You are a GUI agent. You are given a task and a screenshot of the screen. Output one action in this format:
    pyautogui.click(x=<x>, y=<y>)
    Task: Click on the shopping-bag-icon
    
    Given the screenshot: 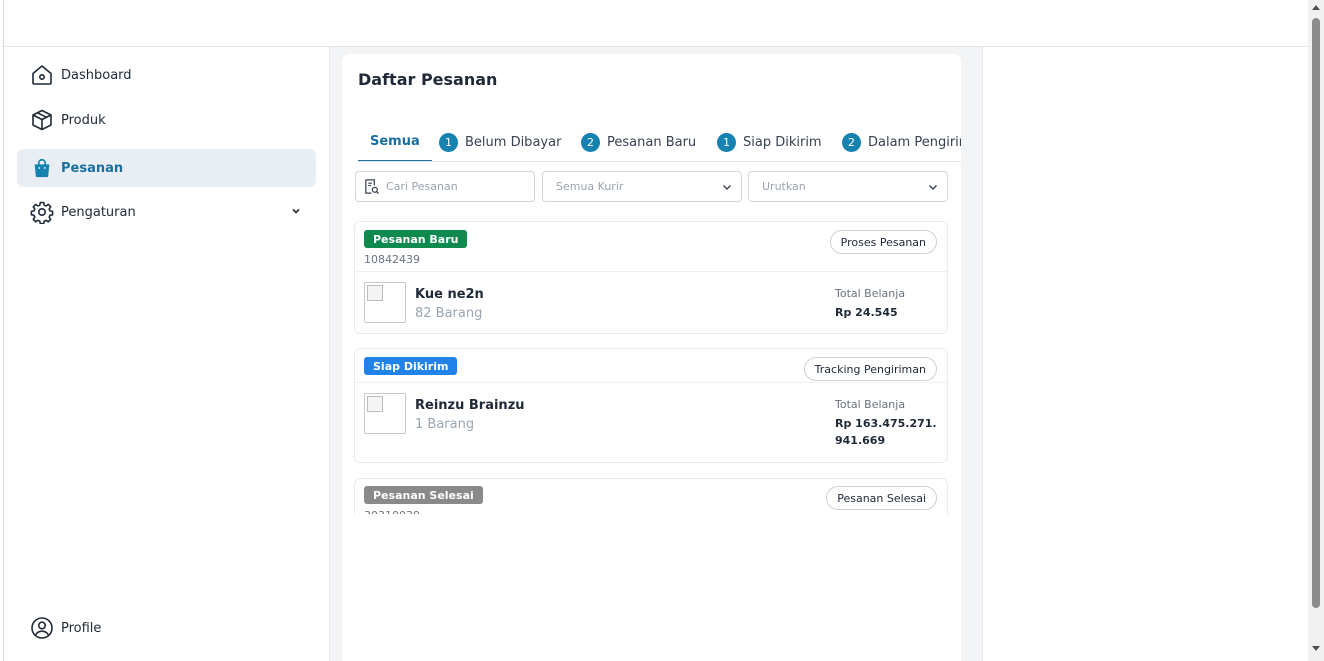 What is the action you would take?
    pyautogui.click(x=42, y=168)
    